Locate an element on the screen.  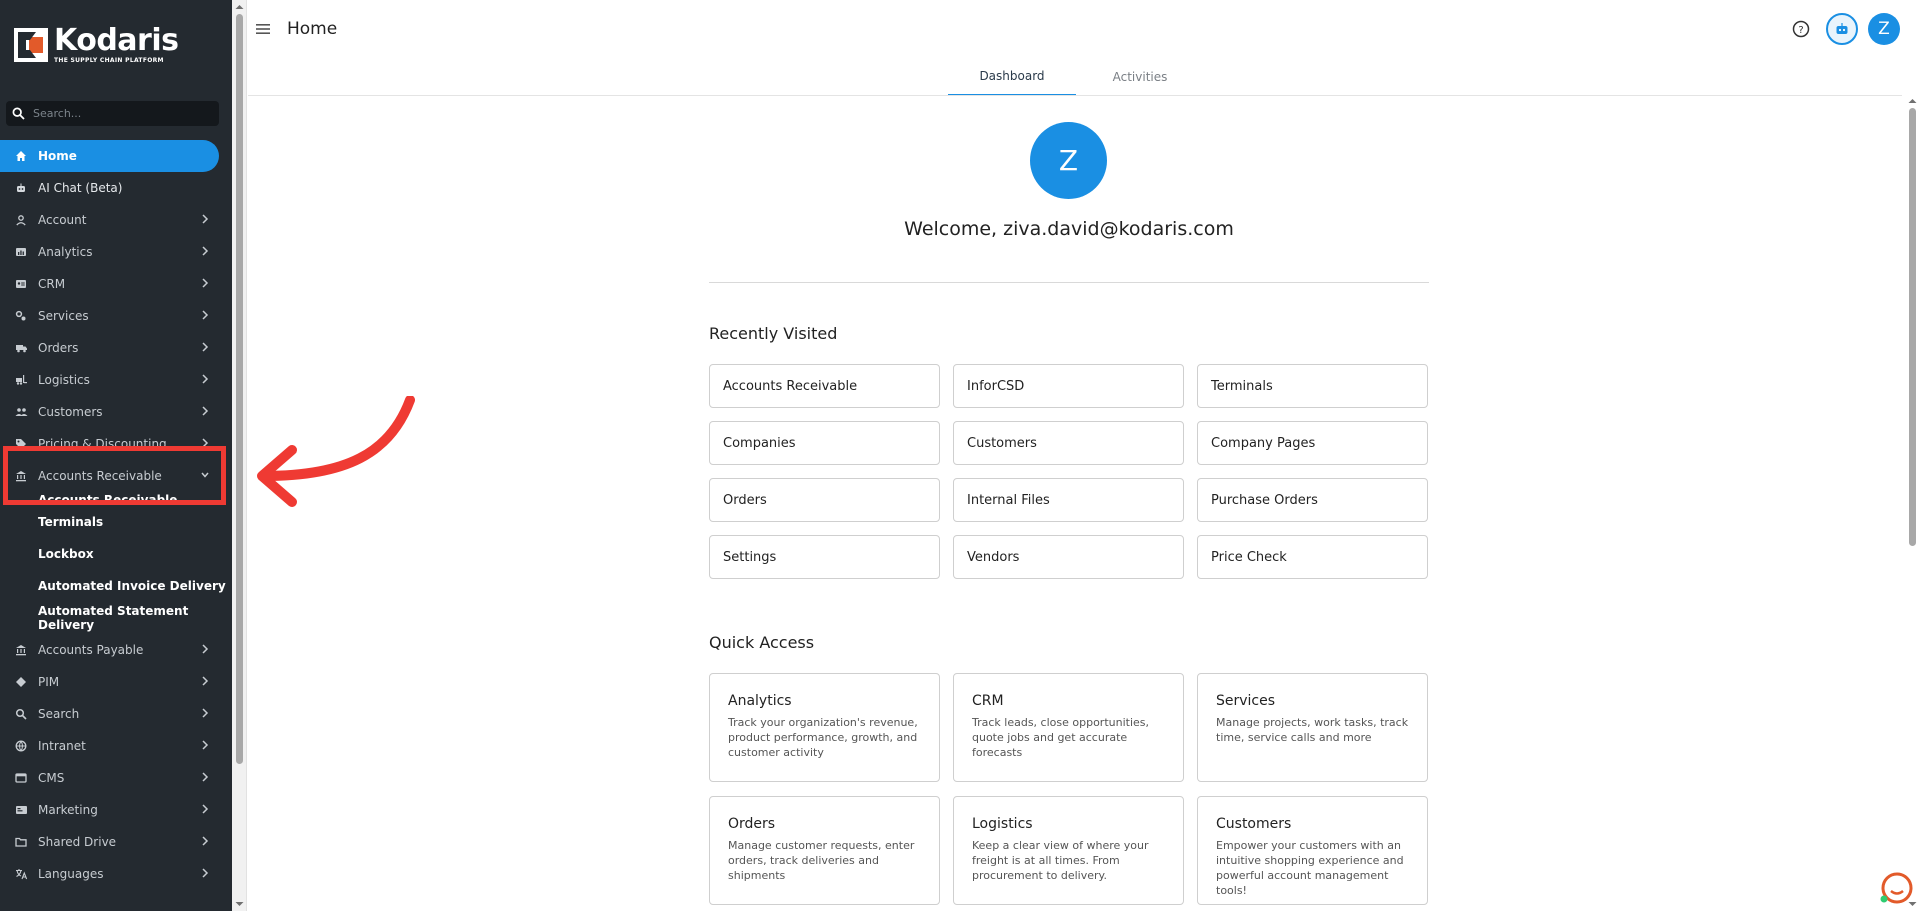
recent-link-companies: Companies is located at coordinates (824, 443).